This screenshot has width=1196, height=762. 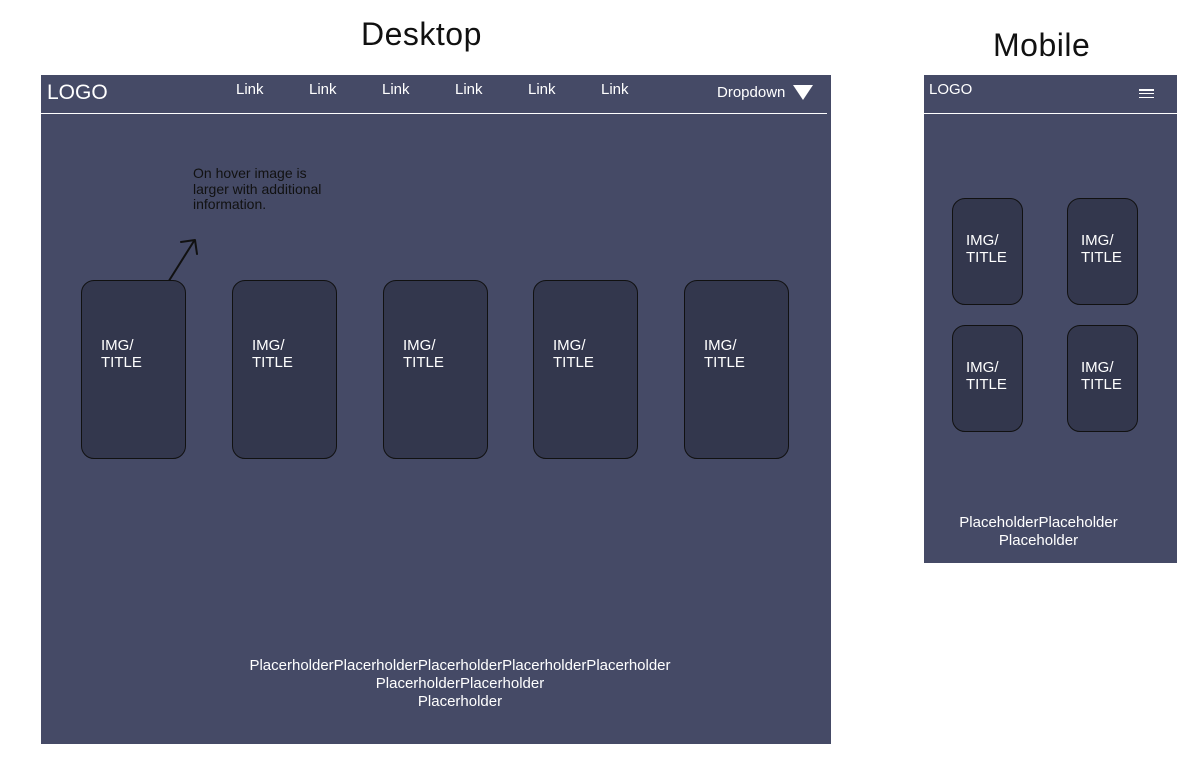 I want to click on dropdown-label: Dropdown, so click(x=751, y=92).